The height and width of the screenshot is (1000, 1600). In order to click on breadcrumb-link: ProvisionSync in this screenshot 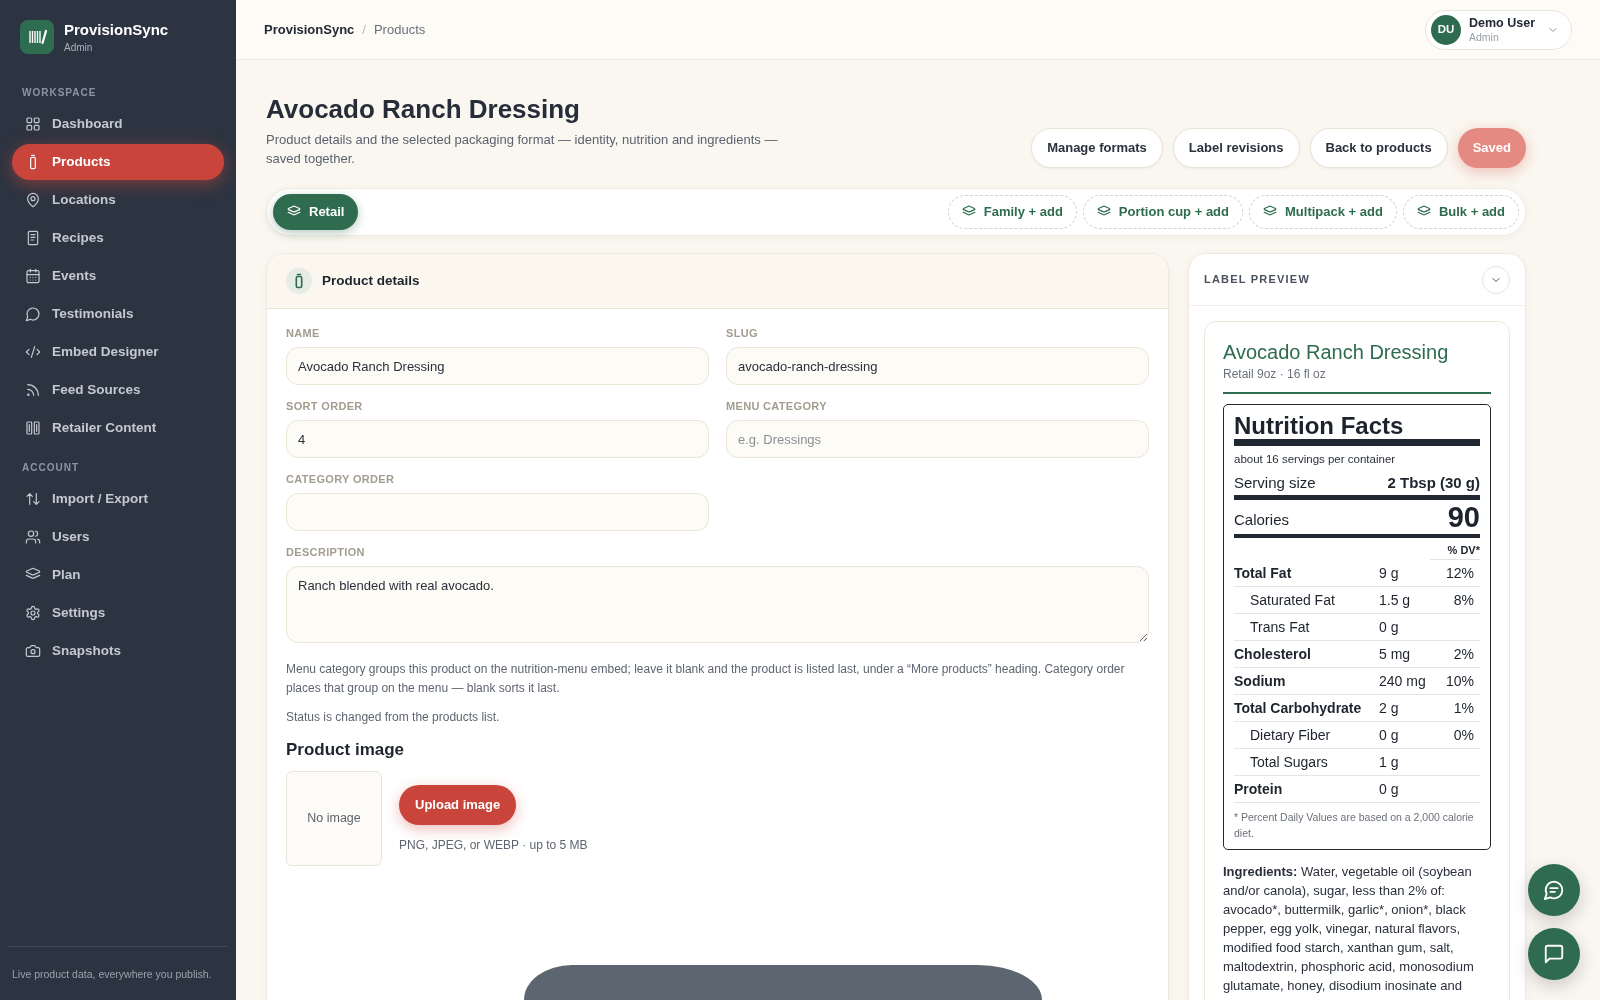, I will do `click(309, 29)`.